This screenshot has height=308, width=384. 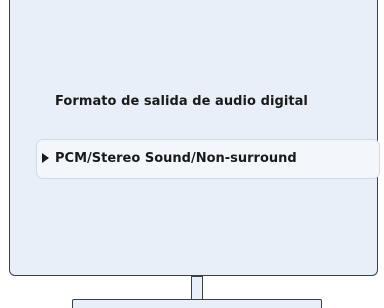 I want to click on tv-stand-neck, so click(x=197, y=287).